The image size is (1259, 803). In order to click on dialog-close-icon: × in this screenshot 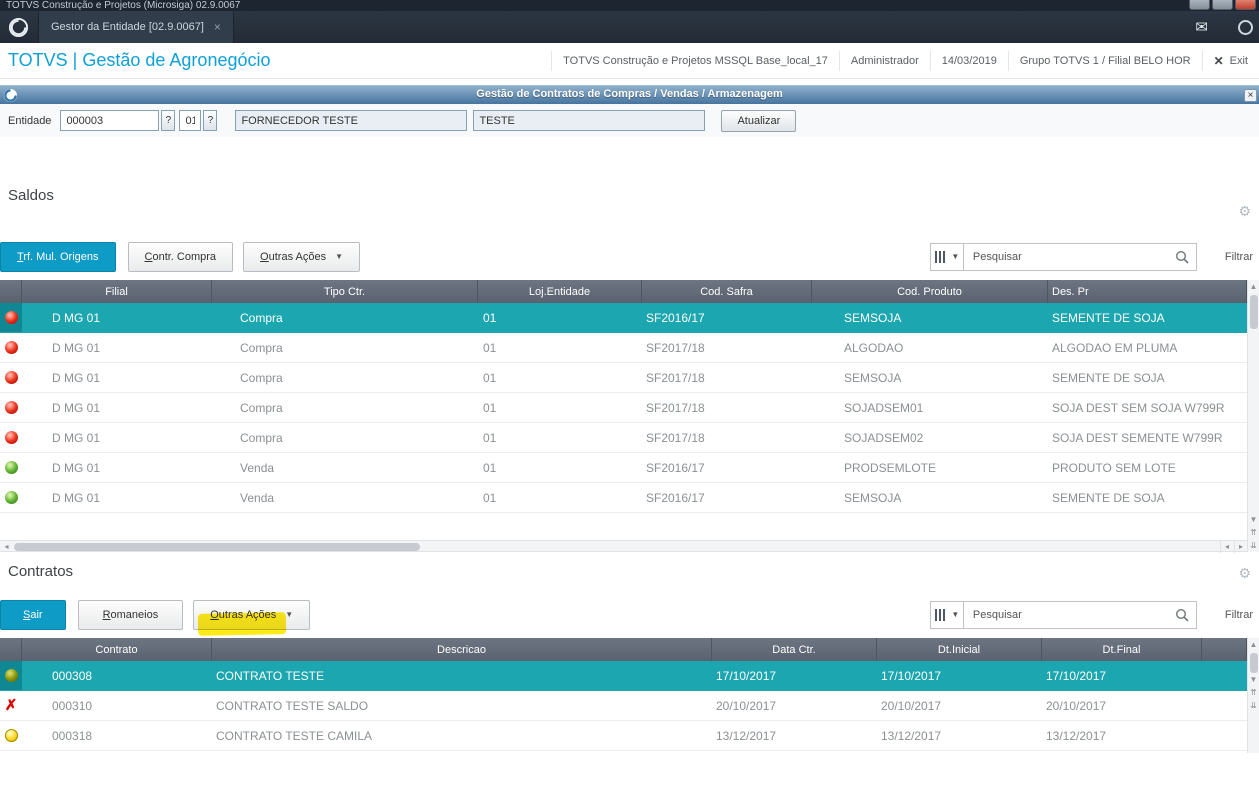, I will do `click(1250, 95)`.